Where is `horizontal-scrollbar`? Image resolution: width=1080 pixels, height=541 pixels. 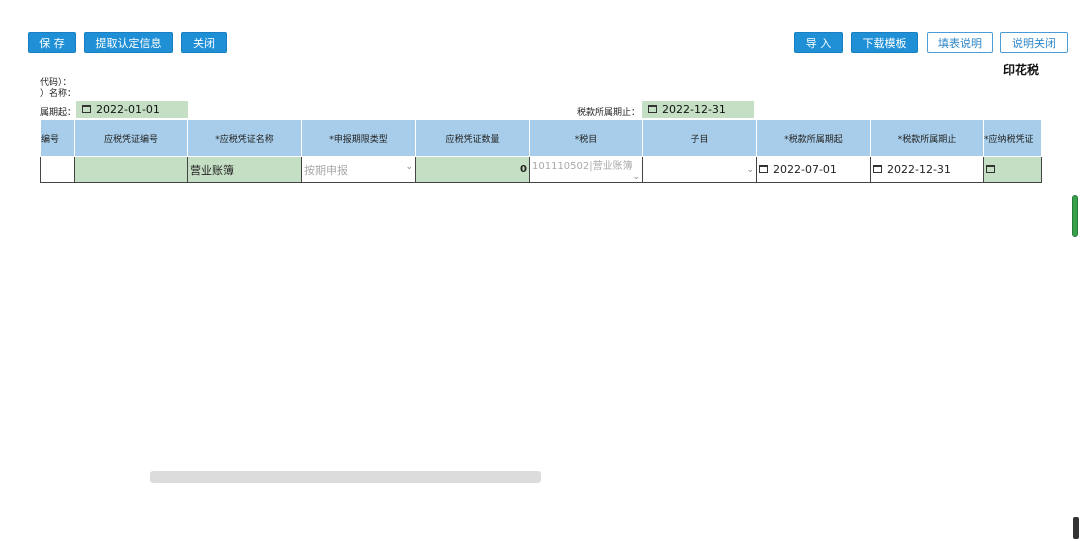
horizontal-scrollbar is located at coordinates (345, 477).